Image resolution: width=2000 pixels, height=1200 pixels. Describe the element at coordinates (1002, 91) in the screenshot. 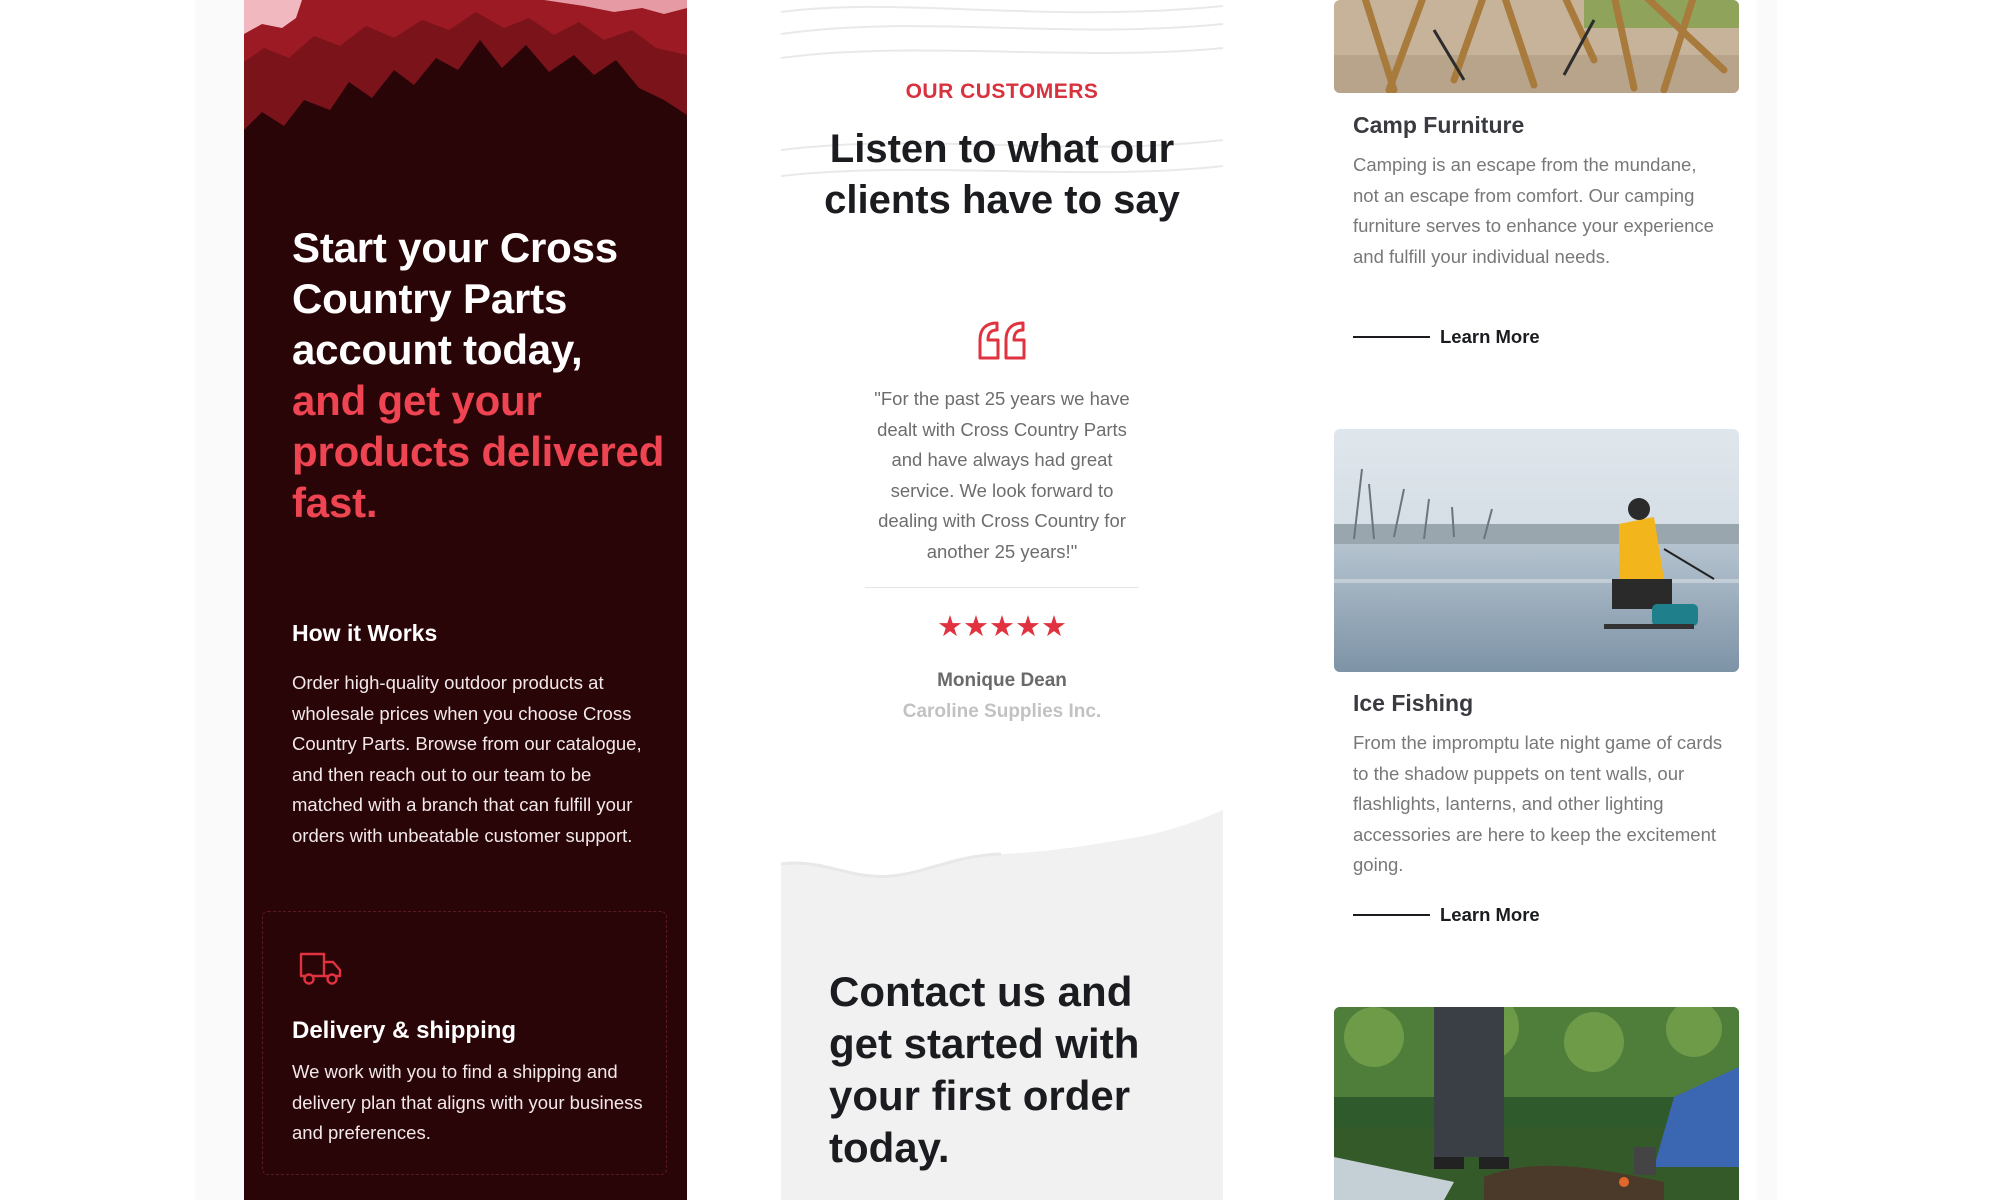

I see `section-eyebrow: OUR CUSTOMERS` at that location.